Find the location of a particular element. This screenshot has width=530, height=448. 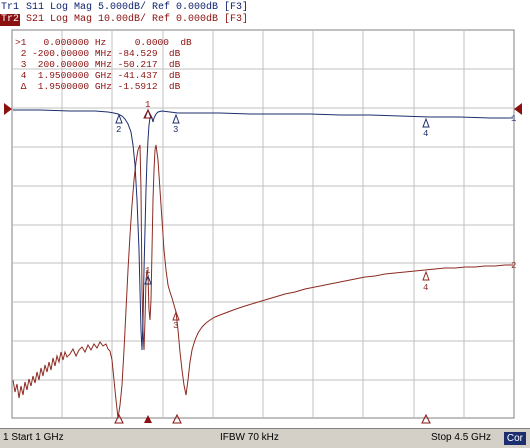

correction-badge: Cor is located at coordinates (514, 438).